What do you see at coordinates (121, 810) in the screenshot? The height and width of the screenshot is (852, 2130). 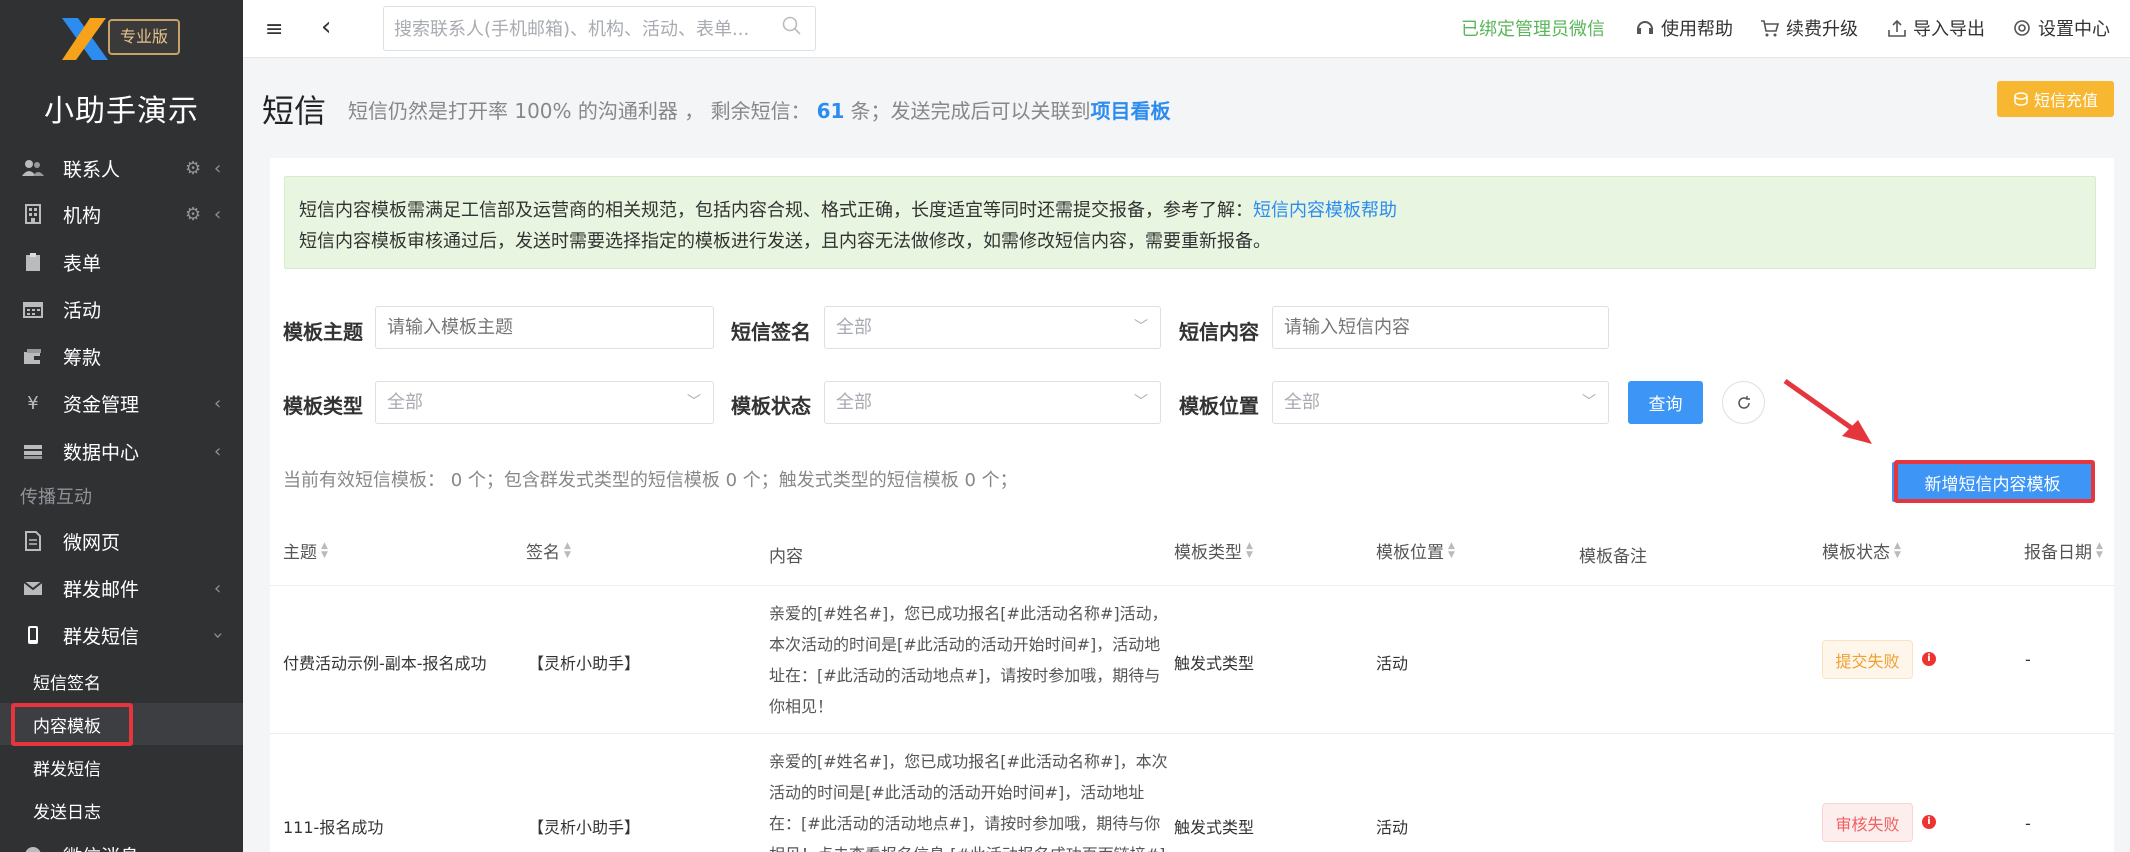 I see `sidebar-subitem-send-log: 发送日志` at bounding box center [121, 810].